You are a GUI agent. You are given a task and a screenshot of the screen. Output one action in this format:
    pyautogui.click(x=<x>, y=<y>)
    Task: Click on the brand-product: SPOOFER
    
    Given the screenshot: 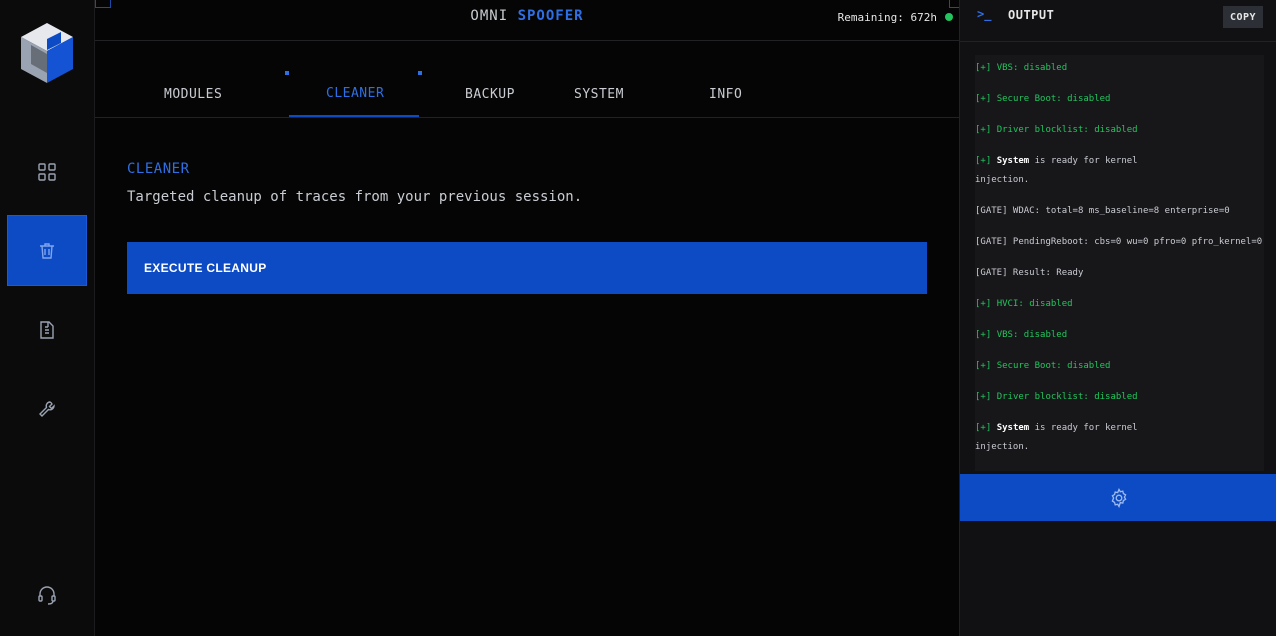 What is the action you would take?
    pyautogui.click(x=550, y=16)
    